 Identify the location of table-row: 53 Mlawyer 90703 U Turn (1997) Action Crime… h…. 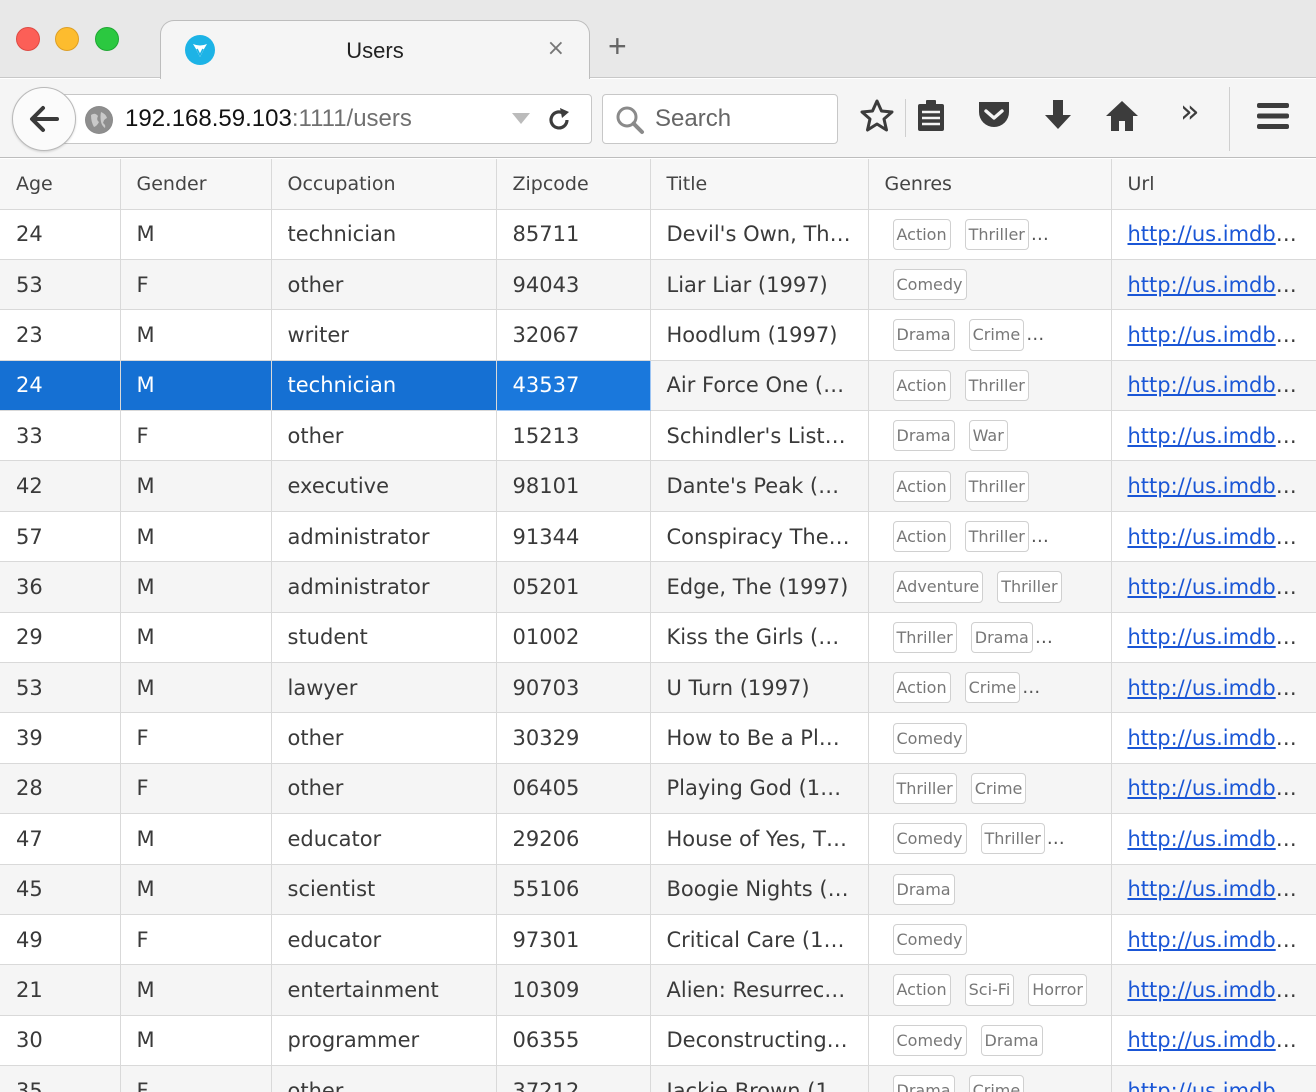
(658, 688).